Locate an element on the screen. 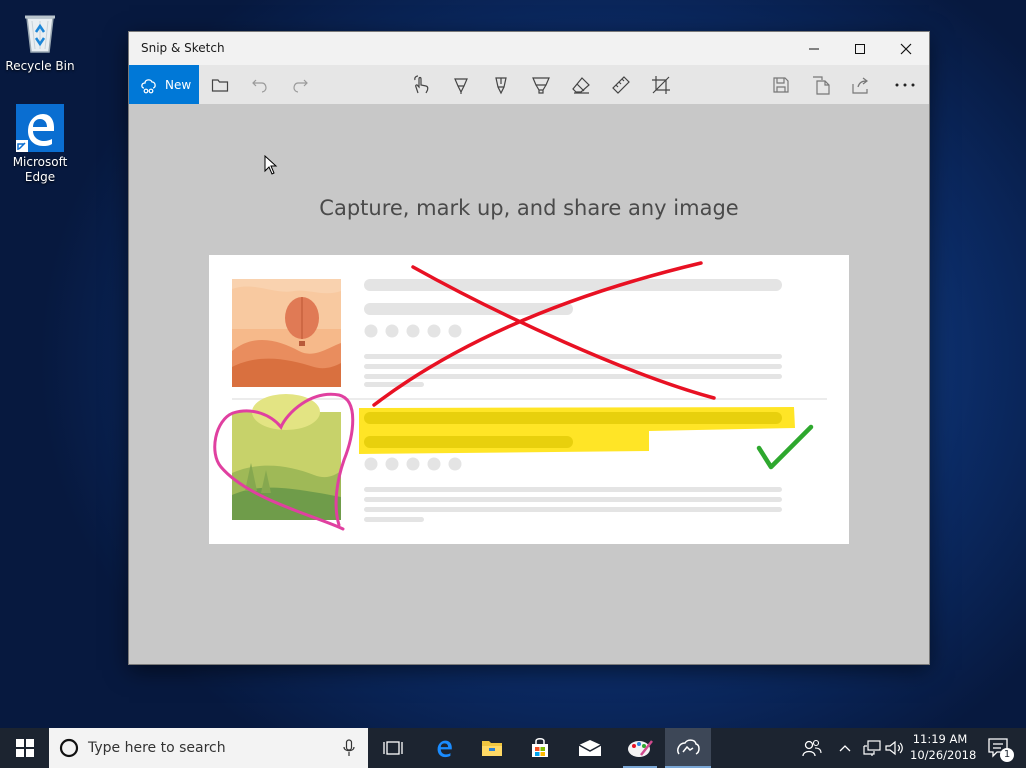 The height and width of the screenshot is (768, 1026). volume-button is located at coordinates (895, 748).